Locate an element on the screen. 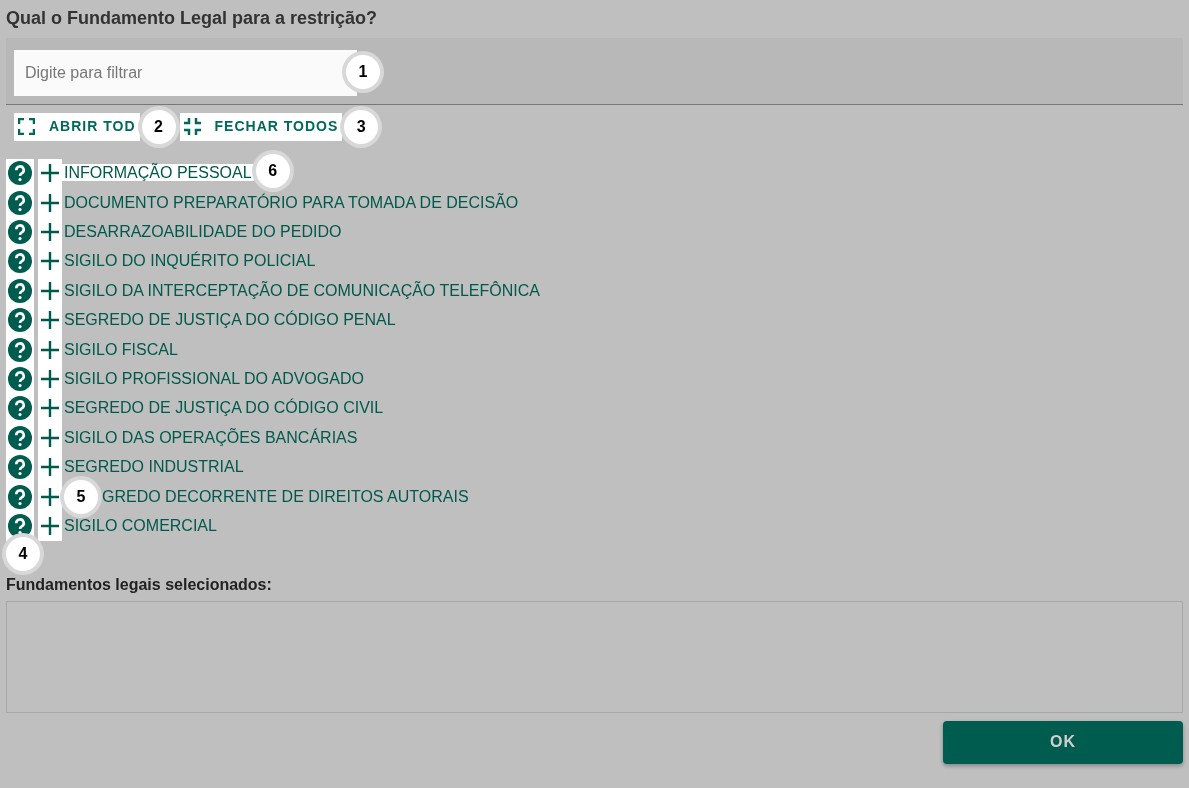 This screenshot has height=788, width=1189. filter-field: Digite para filtrar is located at coordinates (185, 72).